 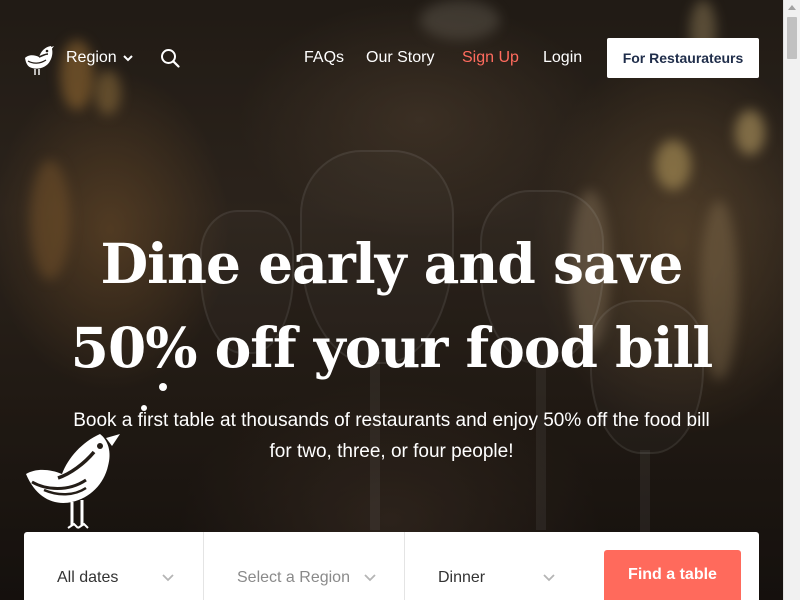 I want to click on bird-logo-icon, so click(x=39, y=59).